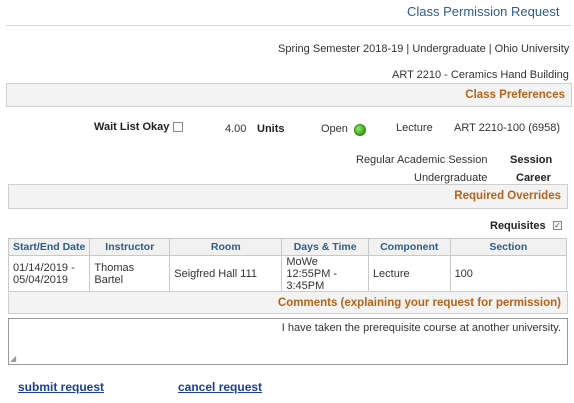  I want to click on wait-list-label: Wait List Okay, so click(132, 127).